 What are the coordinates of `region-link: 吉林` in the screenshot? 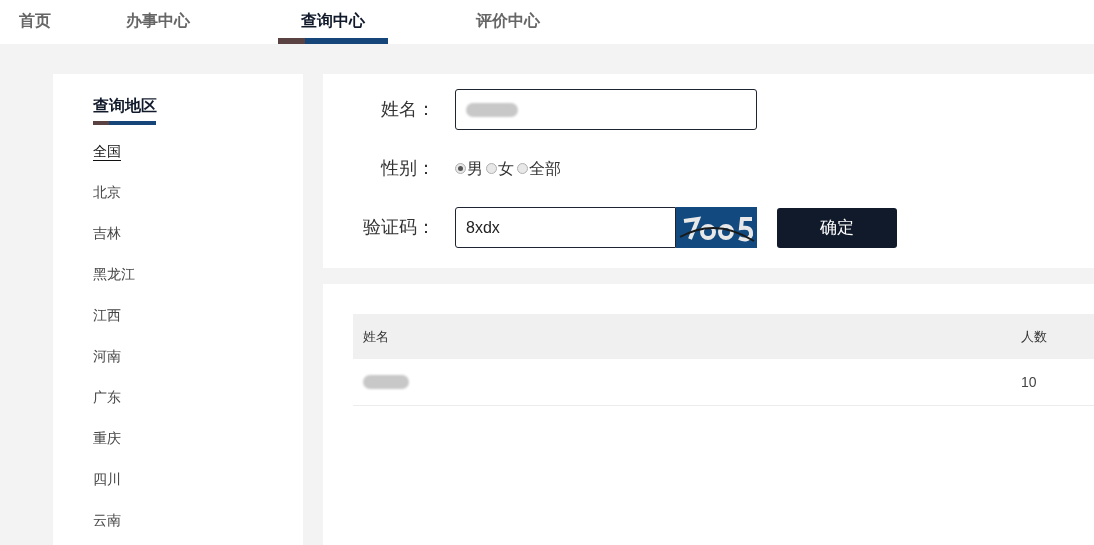 It's located at (107, 233).